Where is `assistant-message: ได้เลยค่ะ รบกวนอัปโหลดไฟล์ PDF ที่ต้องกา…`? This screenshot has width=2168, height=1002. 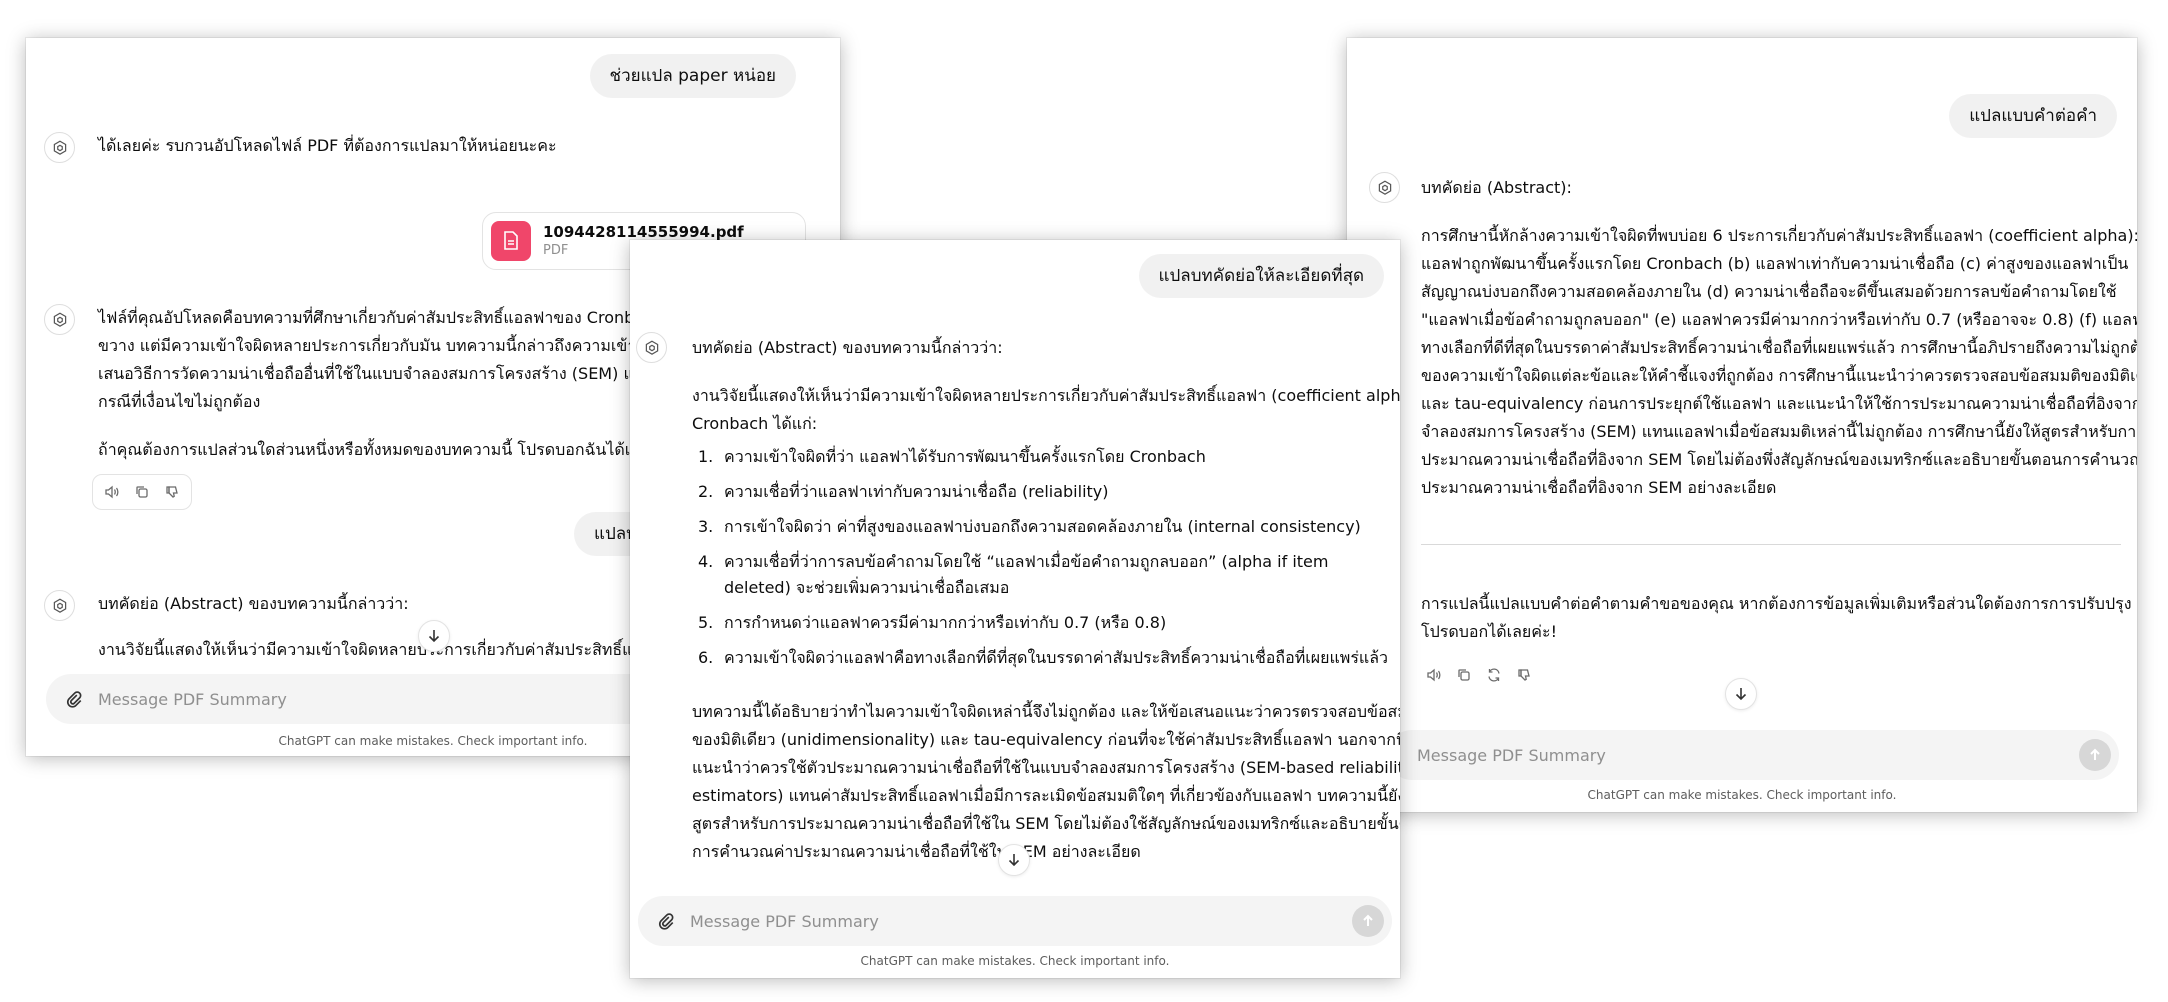 assistant-message: ได้เลยค่ะ รบกวนอัปโหลดไฟล์ PDF ที่ต้องกา… is located at coordinates (327, 145).